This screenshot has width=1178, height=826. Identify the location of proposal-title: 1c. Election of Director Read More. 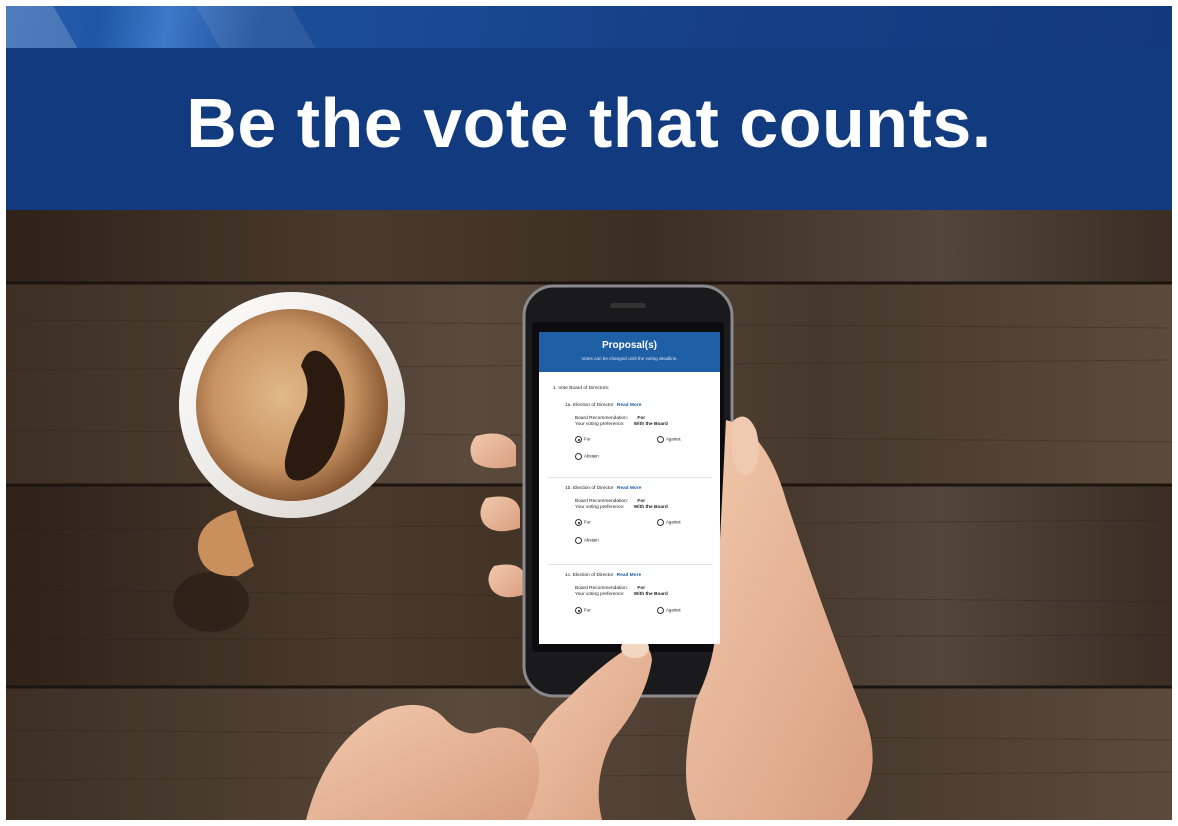
(603, 575).